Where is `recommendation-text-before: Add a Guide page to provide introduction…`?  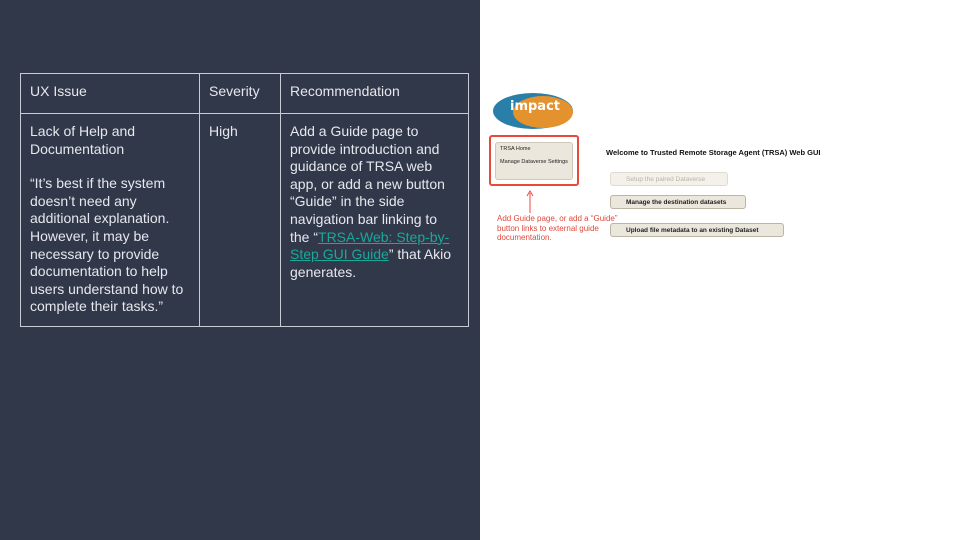
recommendation-text-before: Add a Guide page to provide introduction… is located at coordinates (367, 184).